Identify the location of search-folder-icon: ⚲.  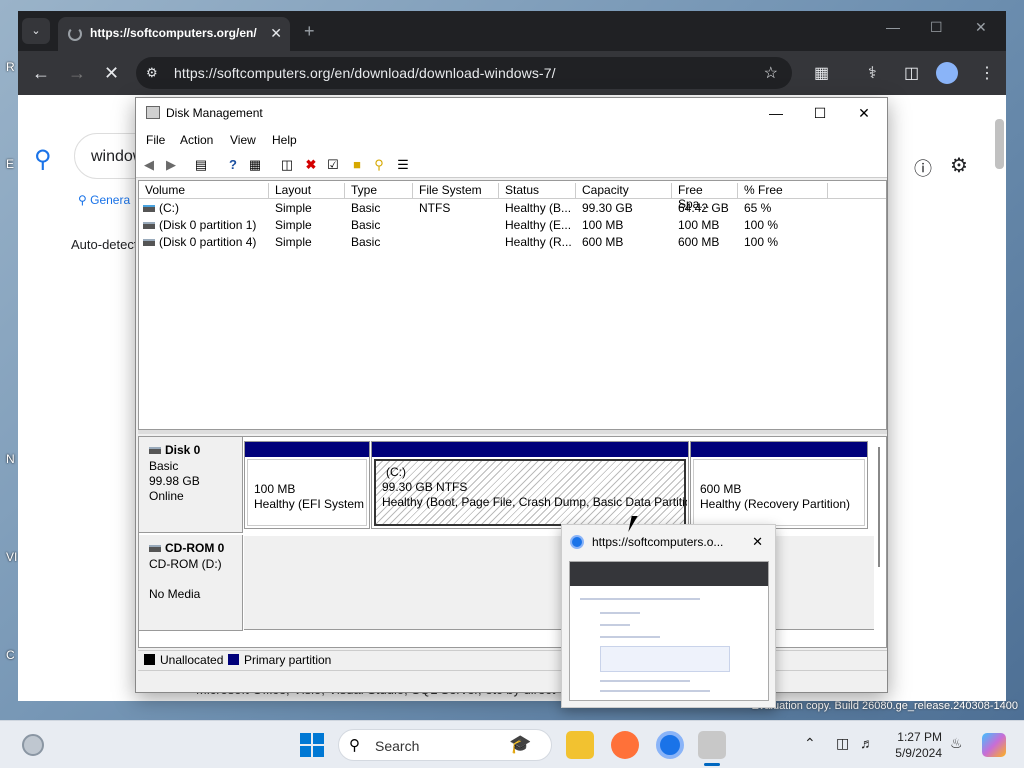
(379, 165).